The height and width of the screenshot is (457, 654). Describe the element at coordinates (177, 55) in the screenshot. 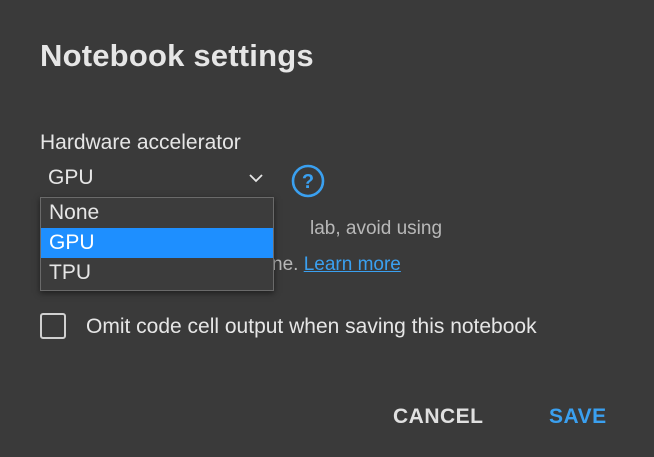

I see `dialog-title: Notebook settings` at that location.